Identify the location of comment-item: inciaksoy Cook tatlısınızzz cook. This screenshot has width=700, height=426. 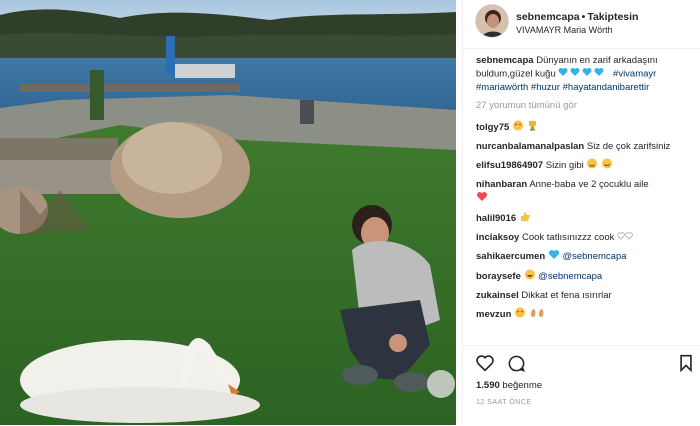
(587, 237).